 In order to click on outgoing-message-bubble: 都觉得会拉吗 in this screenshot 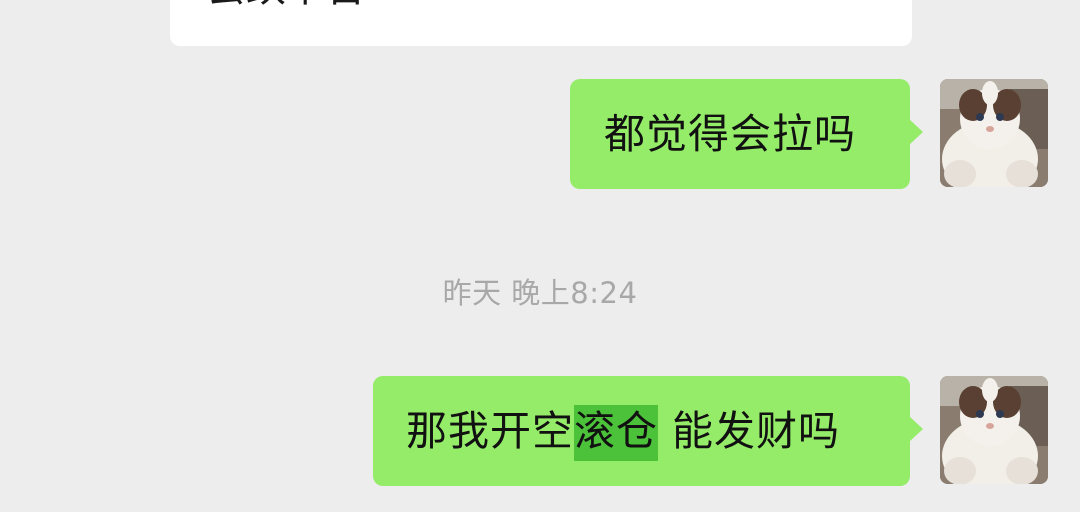, I will do `click(746, 134)`.